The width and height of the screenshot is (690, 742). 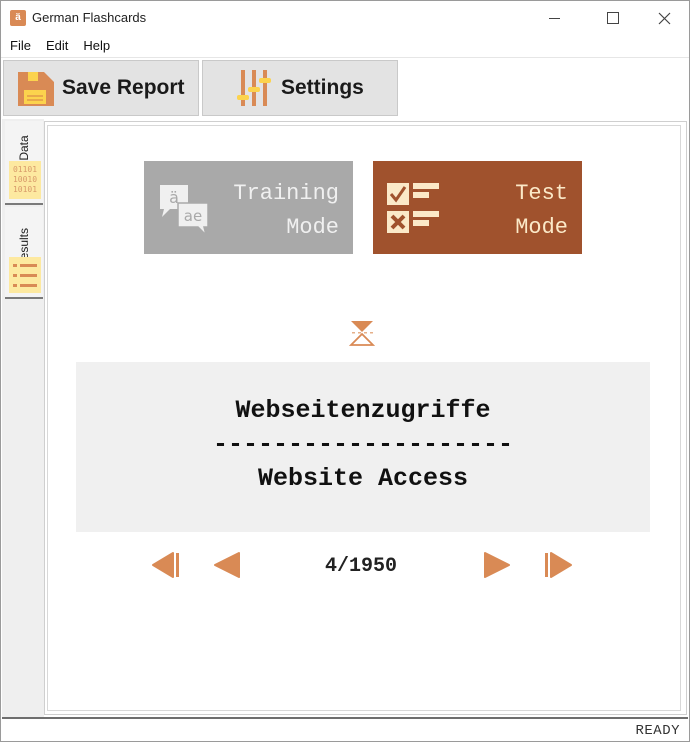 What do you see at coordinates (25, 275) in the screenshot?
I see `list-icon` at bounding box center [25, 275].